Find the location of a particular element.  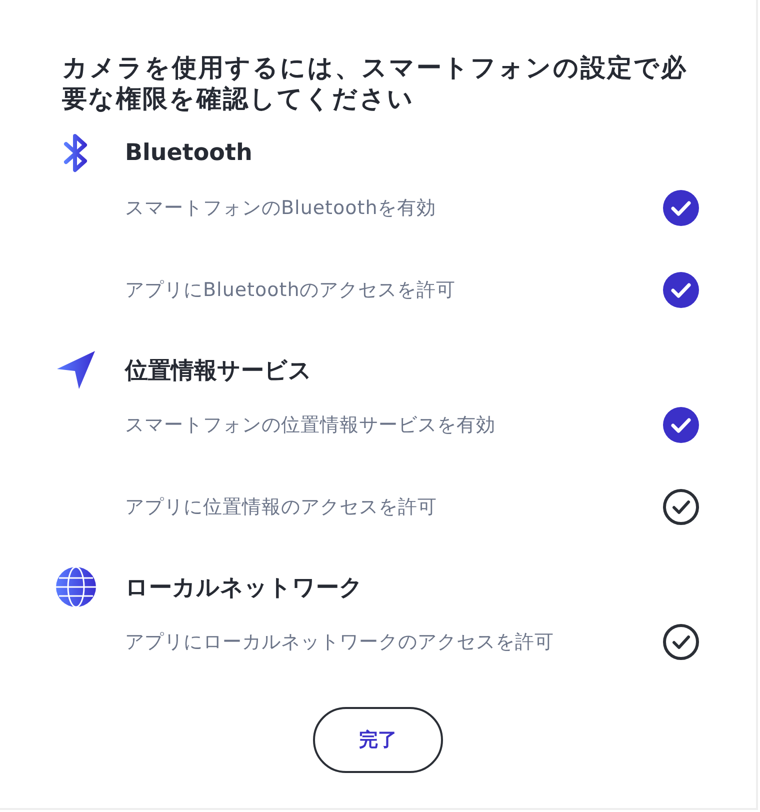

globe-icon is located at coordinates (76, 587).